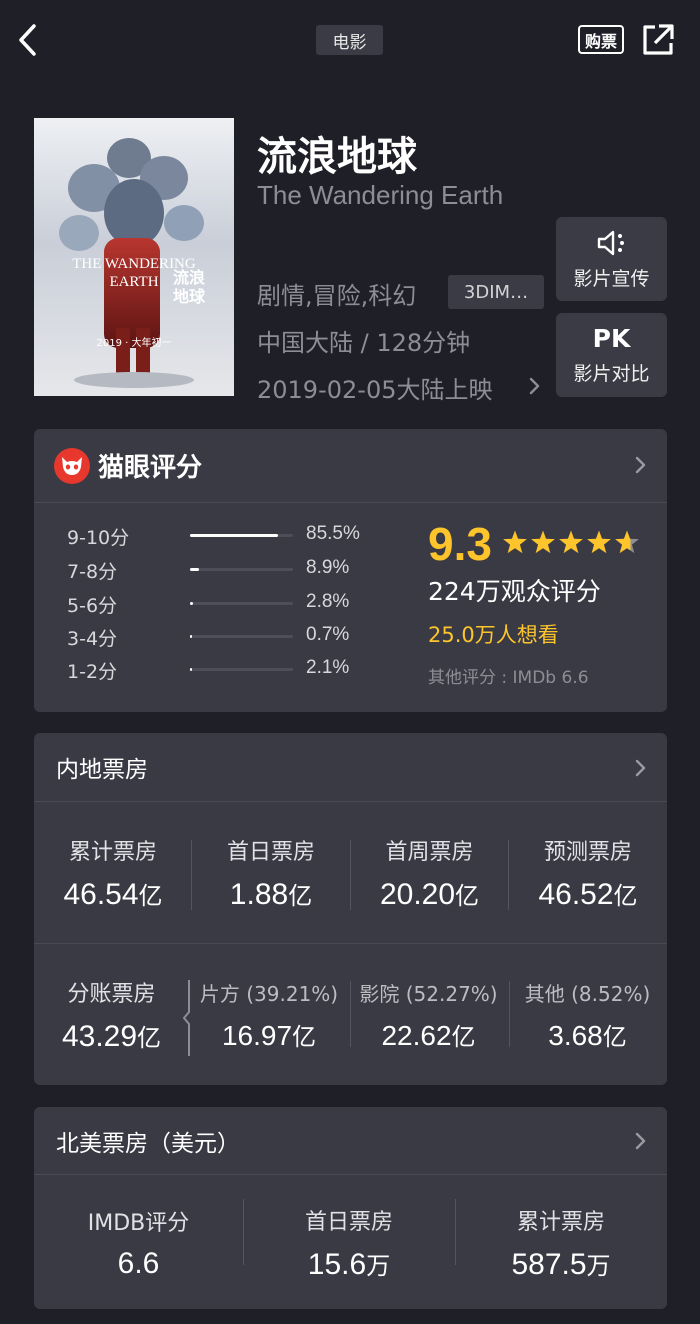 The image size is (700, 1324). What do you see at coordinates (92, 672) in the screenshot?
I see `distribution-label: 1-2分` at bounding box center [92, 672].